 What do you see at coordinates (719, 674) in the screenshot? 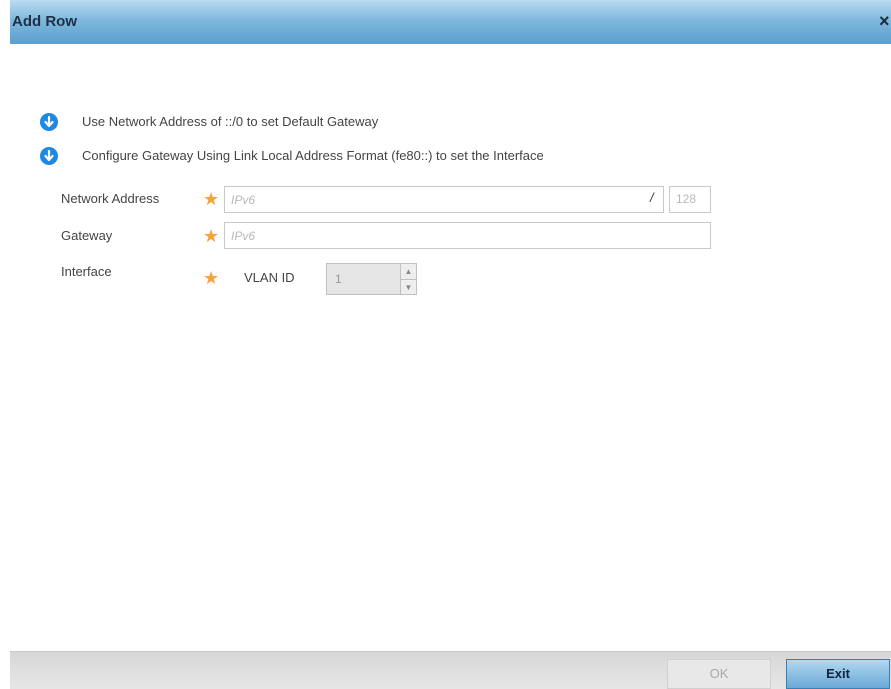
I see `ok-button: OK` at bounding box center [719, 674].